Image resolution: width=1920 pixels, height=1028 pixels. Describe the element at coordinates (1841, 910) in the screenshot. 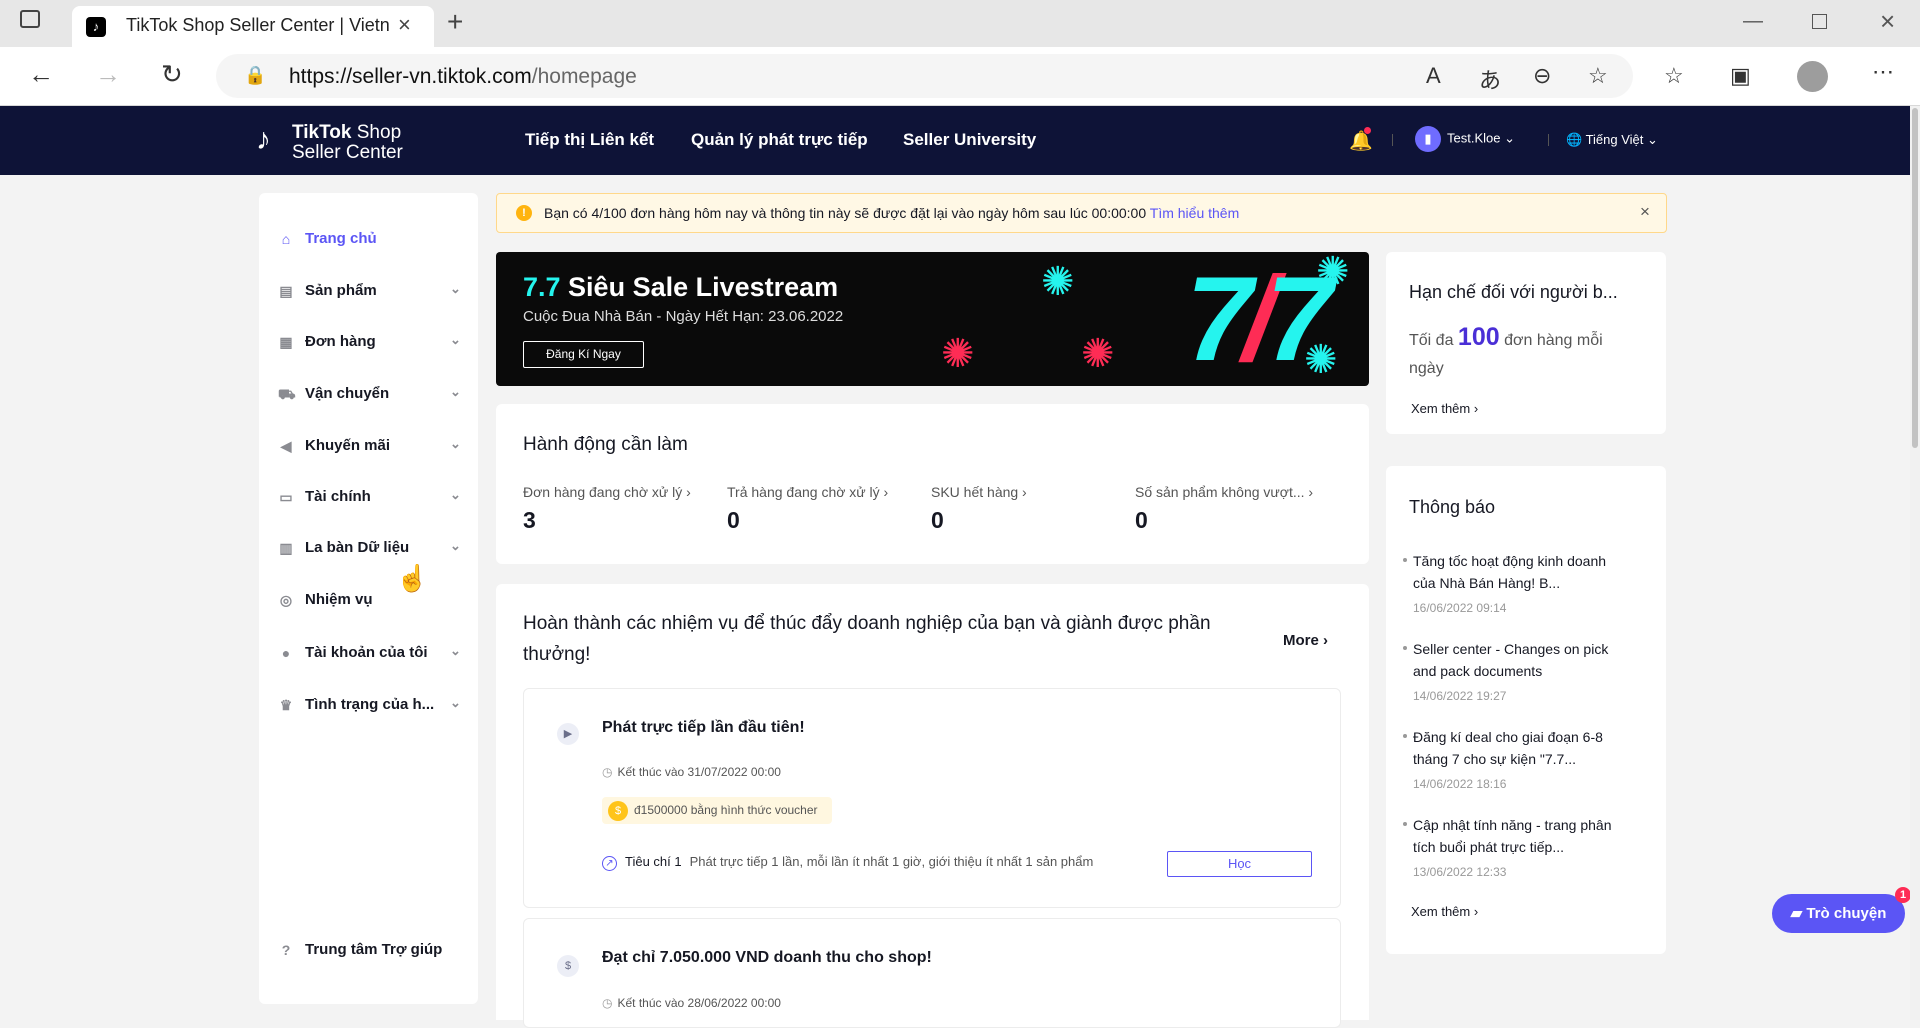

I see `chat-button: ▰ Trò chuyện 1` at that location.